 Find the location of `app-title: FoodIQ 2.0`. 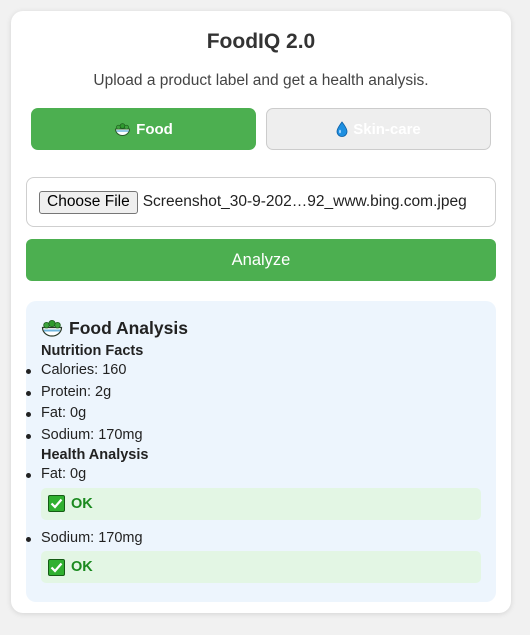

app-title: FoodIQ 2.0 is located at coordinates (261, 41).